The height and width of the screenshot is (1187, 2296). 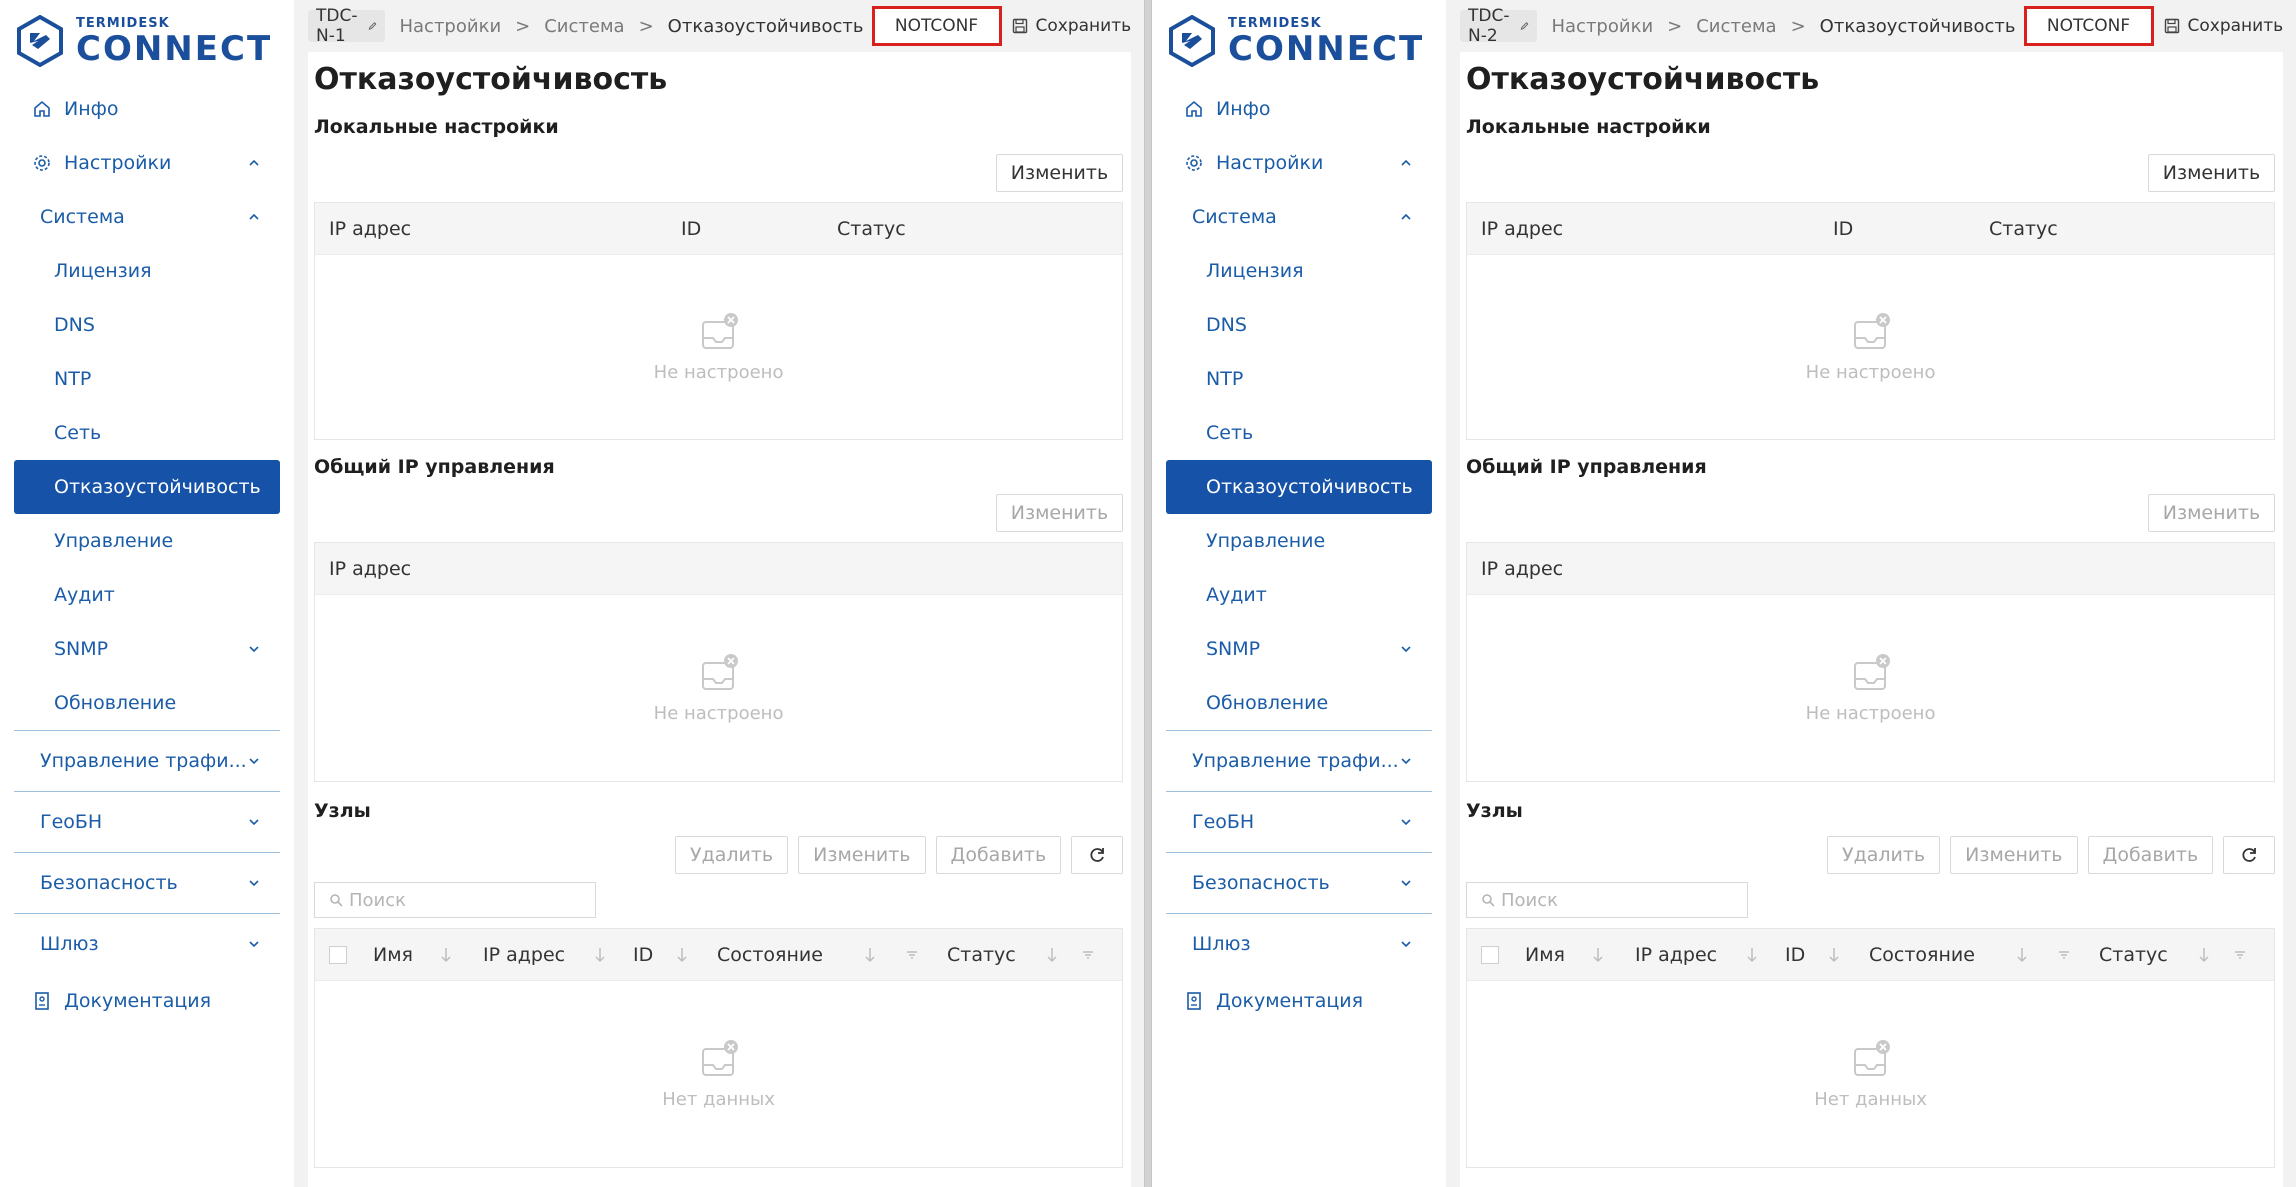 I want to click on sidebar-item-label: Настройки, so click(x=1270, y=163).